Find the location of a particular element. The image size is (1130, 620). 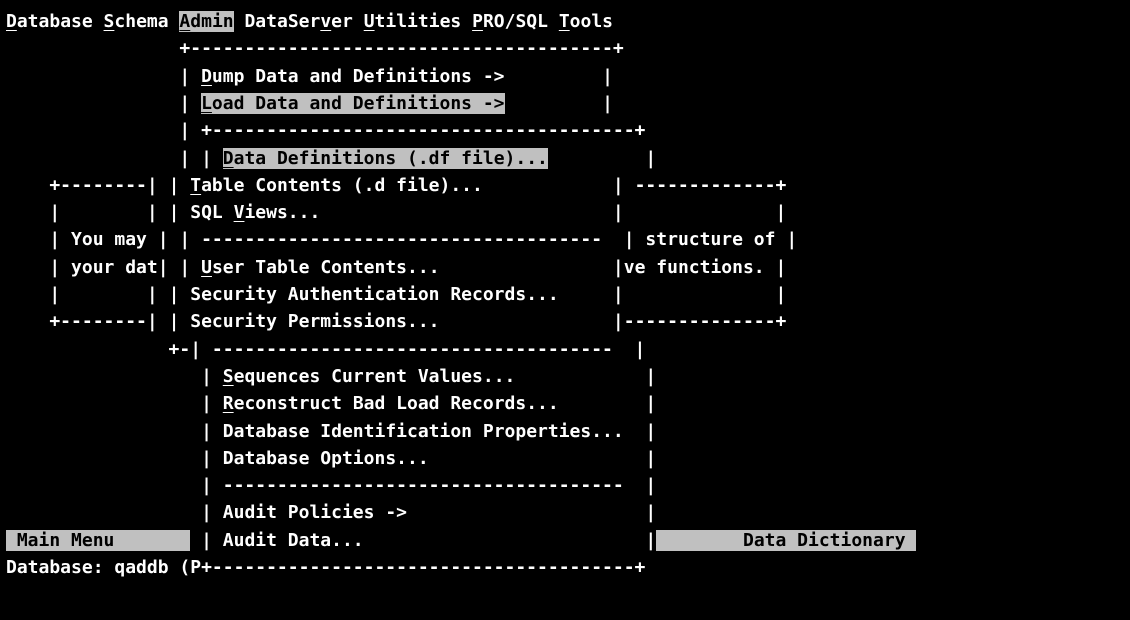

menu-pro-sql-label: RO/SQL is located at coordinates (515, 21).